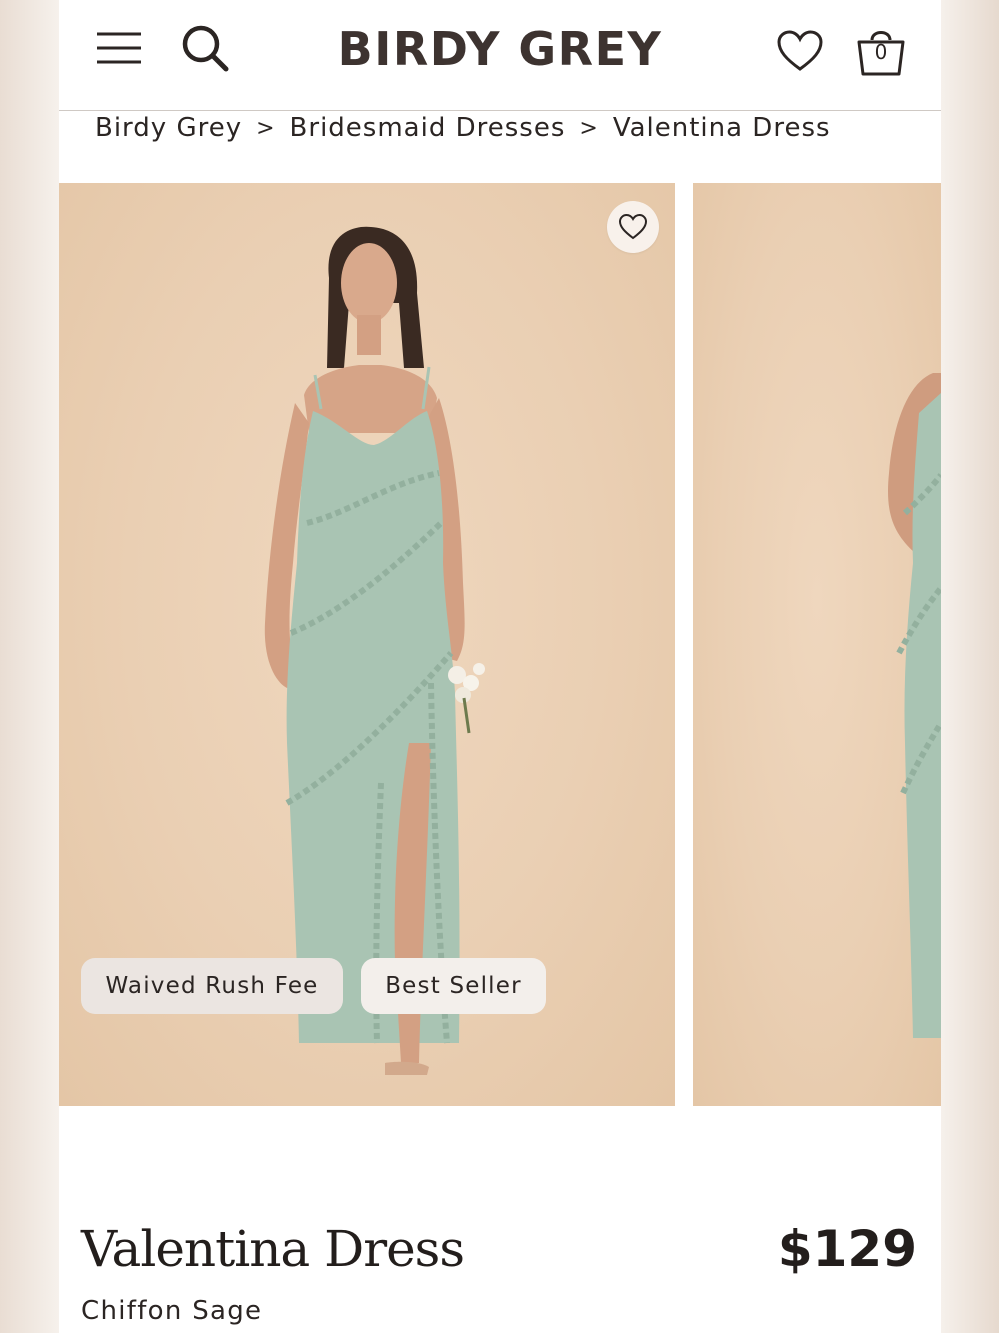 The width and height of the screenshot is (999, 1333). I want to click on breadcrumb-category: Bridesmaid Dresses, so click(428, 128).